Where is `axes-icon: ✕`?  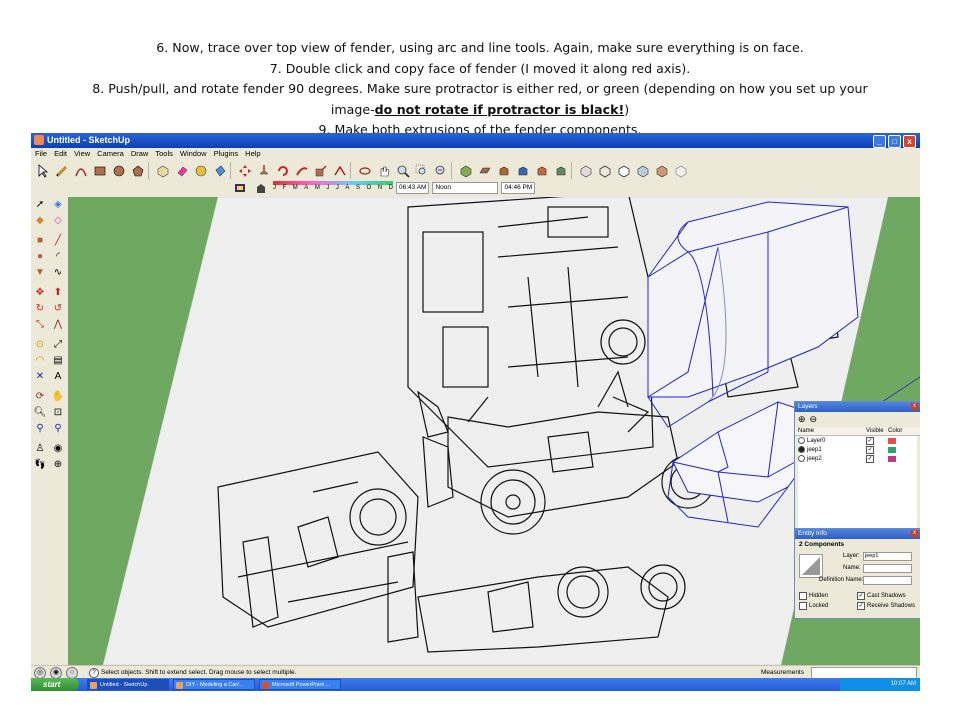 axes-icon: ✕ is located at coordinates (40, 376).